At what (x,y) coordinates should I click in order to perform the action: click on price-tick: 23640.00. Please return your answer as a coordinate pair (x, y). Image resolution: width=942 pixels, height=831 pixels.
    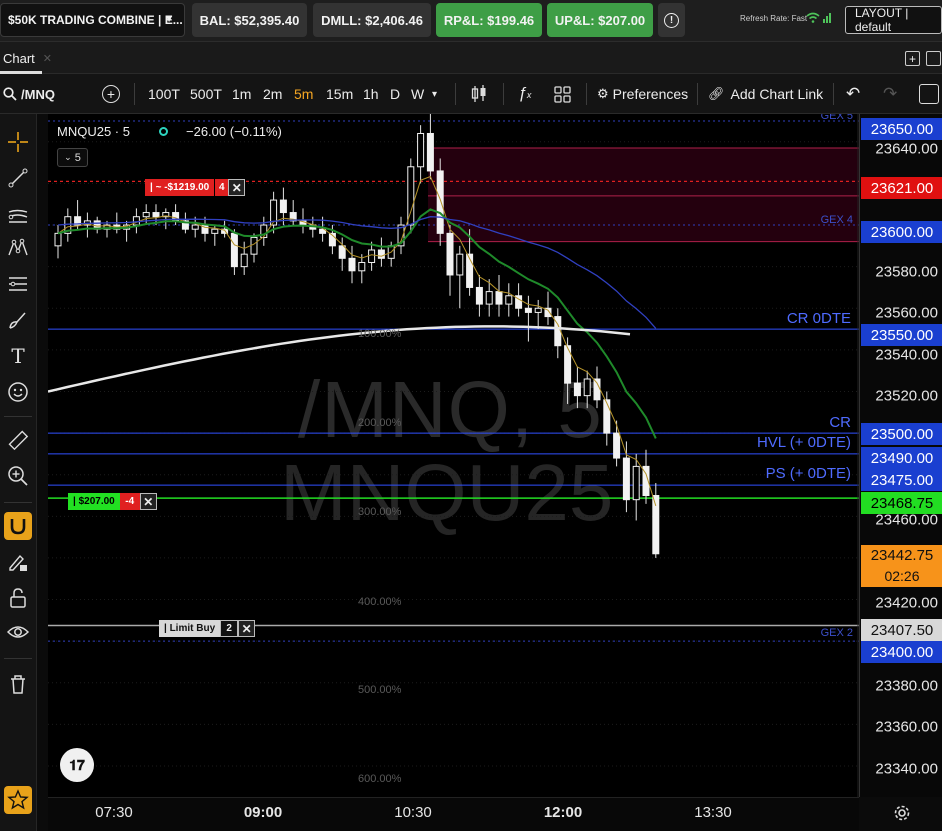
    Looking at the image, I should click on (906, 149).